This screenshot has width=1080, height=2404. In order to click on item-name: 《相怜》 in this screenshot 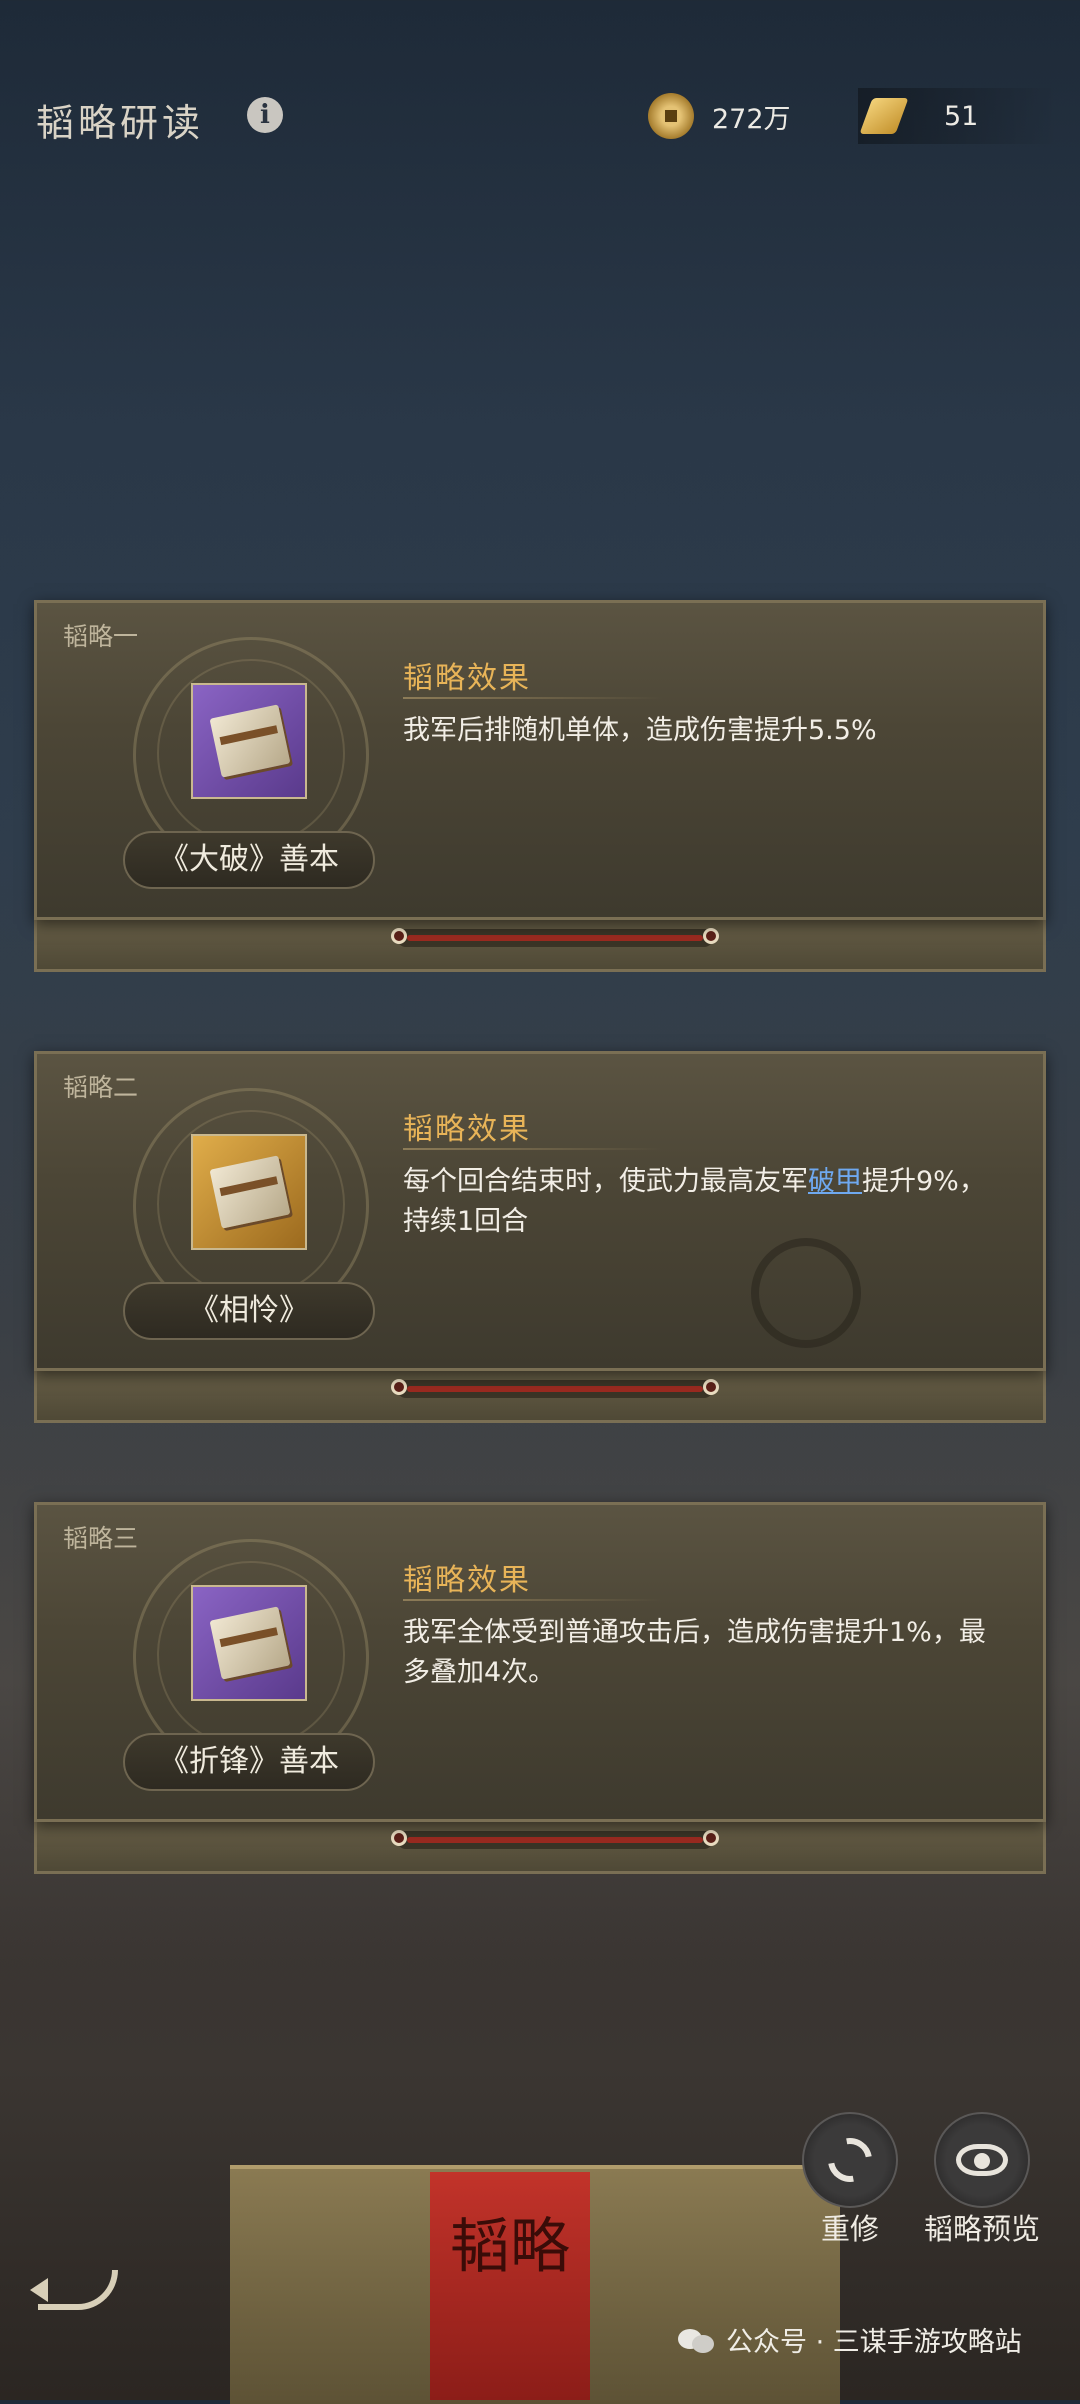, I will do `click(249, 1311)`.